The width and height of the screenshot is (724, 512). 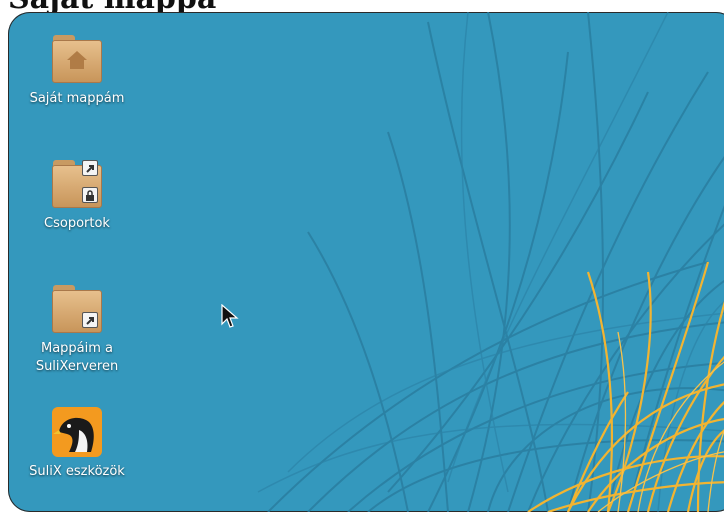 What do you see at coordinates (90, 195) in the screenshot?
I see `lock-icon` at bounding box center [90, 195].